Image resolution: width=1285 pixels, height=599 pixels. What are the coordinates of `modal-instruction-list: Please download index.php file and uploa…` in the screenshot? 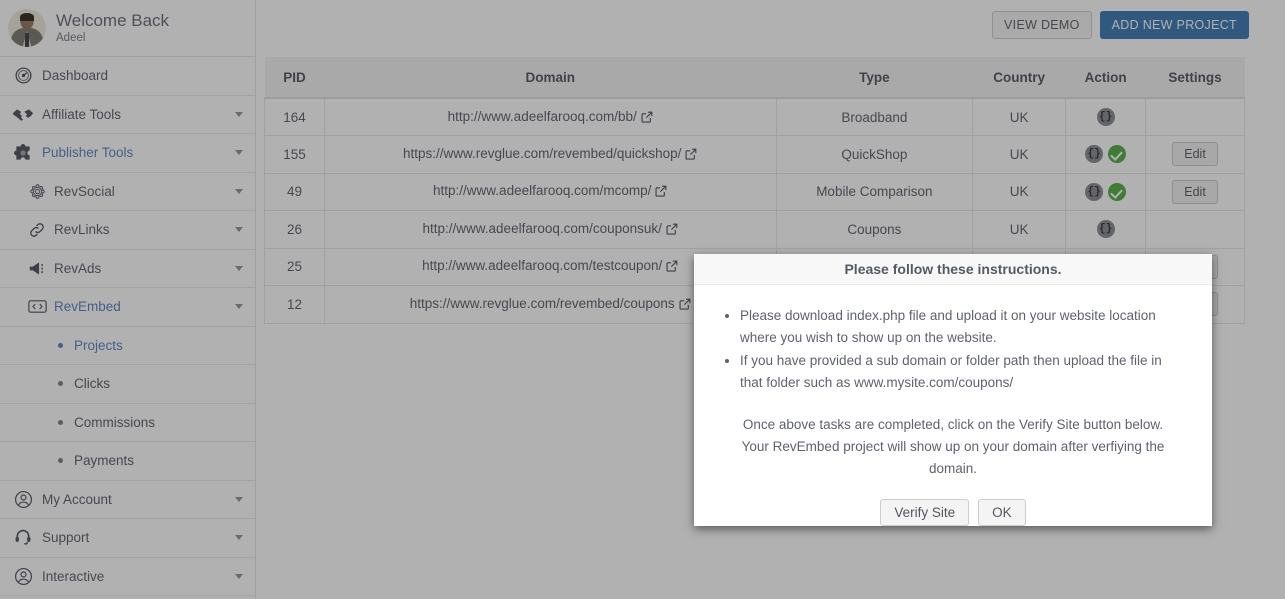 It's located at (963, 349).